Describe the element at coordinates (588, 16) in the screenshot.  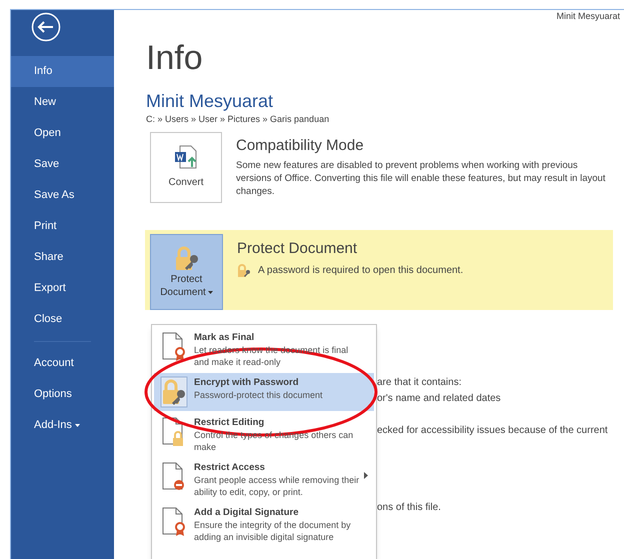
I see `window-title: Minit Mesyuarat` at that location.